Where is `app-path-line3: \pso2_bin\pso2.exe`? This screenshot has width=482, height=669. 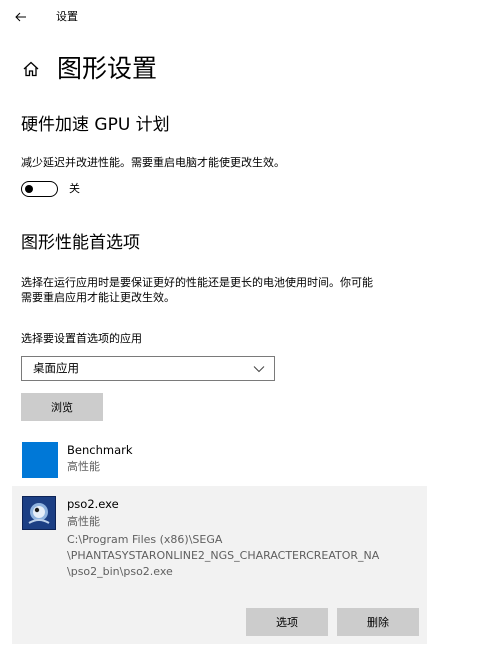 app-path-line3: \pso2_bin\pso2.exe is located at coordinates (120, 571).